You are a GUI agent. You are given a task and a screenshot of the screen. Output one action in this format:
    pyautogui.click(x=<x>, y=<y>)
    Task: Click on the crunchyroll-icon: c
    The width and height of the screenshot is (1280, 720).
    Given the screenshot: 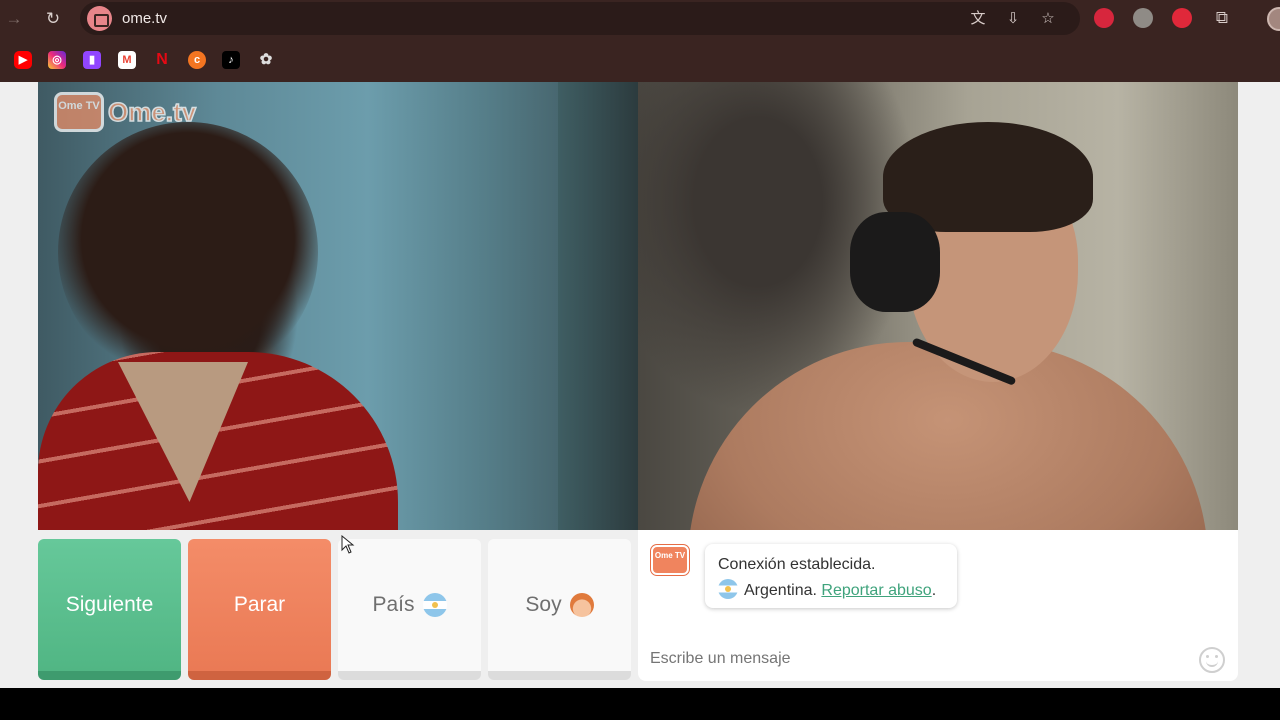 What is the action you would take?
    pyautogui.click(x=197, y=60)
    